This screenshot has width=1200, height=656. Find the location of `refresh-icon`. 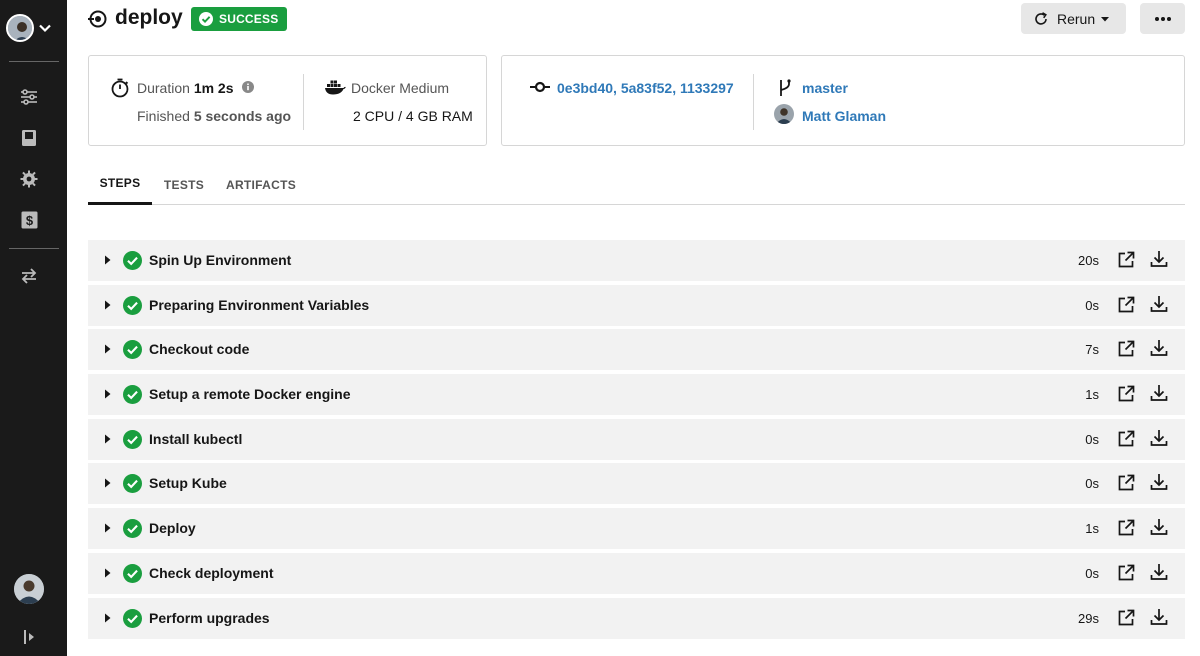

refresh-icon is located at coordinates (1041, 18).